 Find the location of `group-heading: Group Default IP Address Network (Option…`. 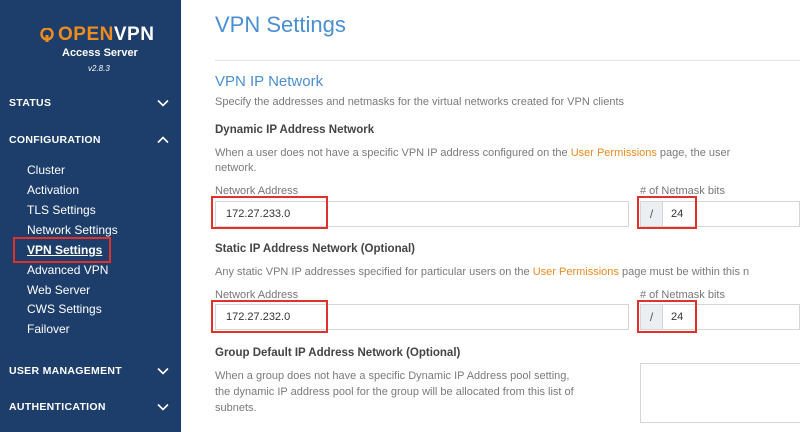

group-heading: Group Default IP Address Network (Option… is located at coordinates (338, 353).